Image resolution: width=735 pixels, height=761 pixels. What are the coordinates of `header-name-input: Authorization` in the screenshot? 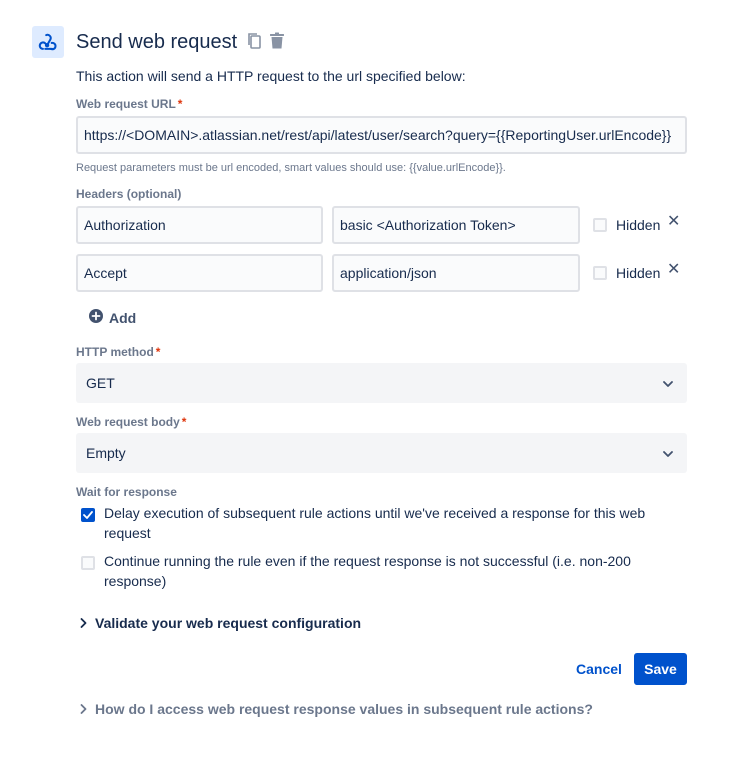 It's located at (199, 225).